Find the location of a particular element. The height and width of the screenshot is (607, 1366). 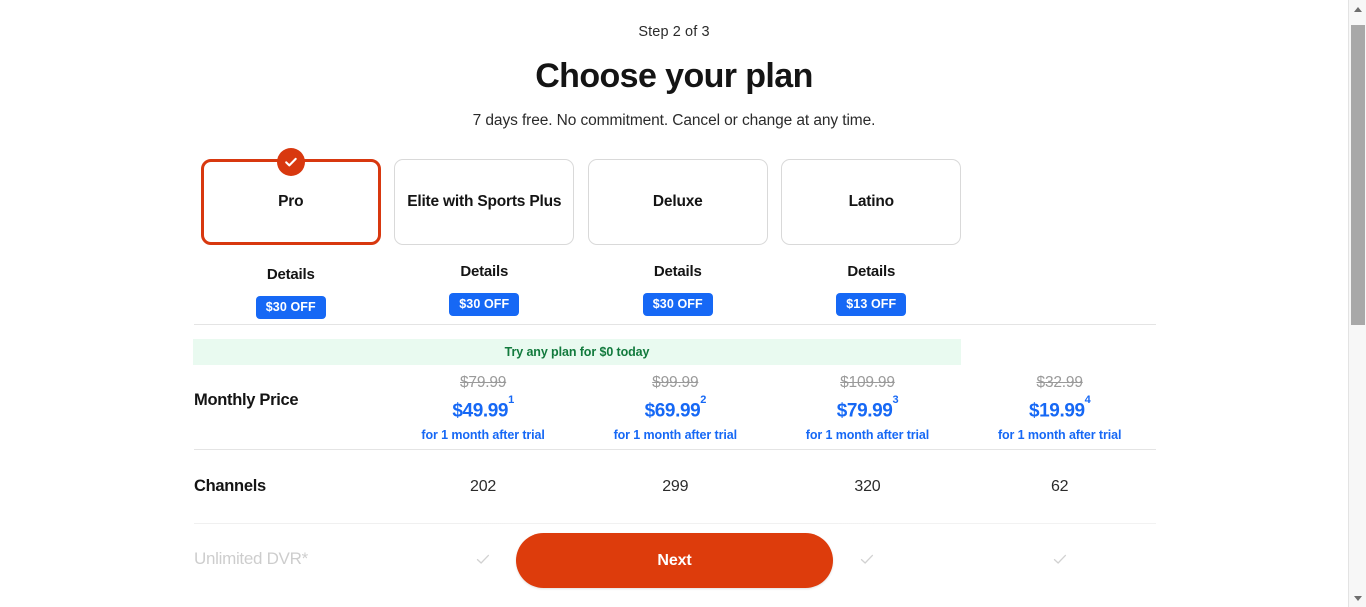

plan-card-pro: Pro is located at coordinates (290, 196).